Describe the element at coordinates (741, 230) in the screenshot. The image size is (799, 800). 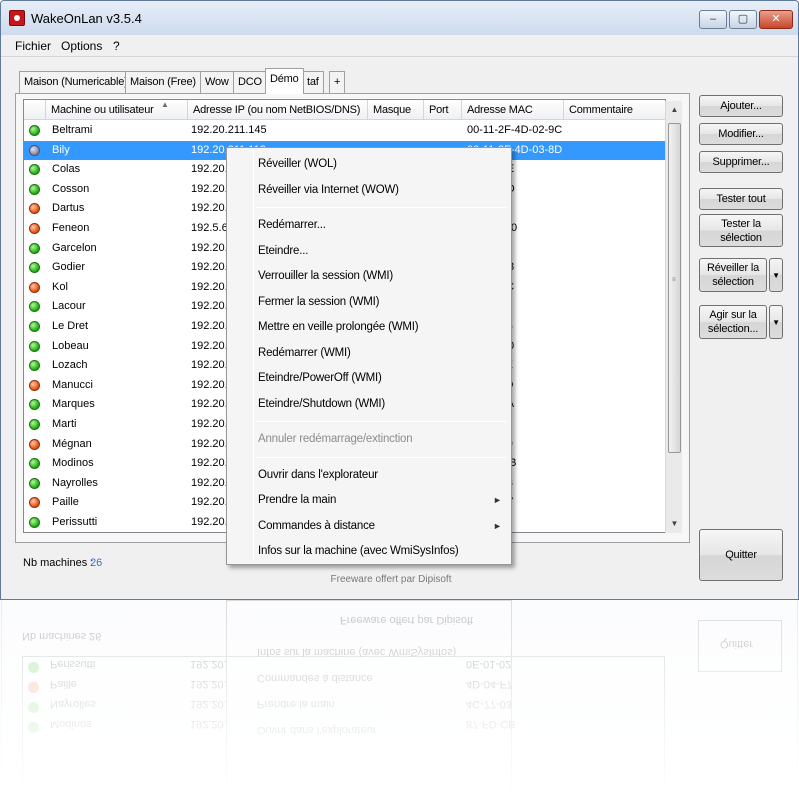
I see `test-selection-button: Tester la sélection` at that location.